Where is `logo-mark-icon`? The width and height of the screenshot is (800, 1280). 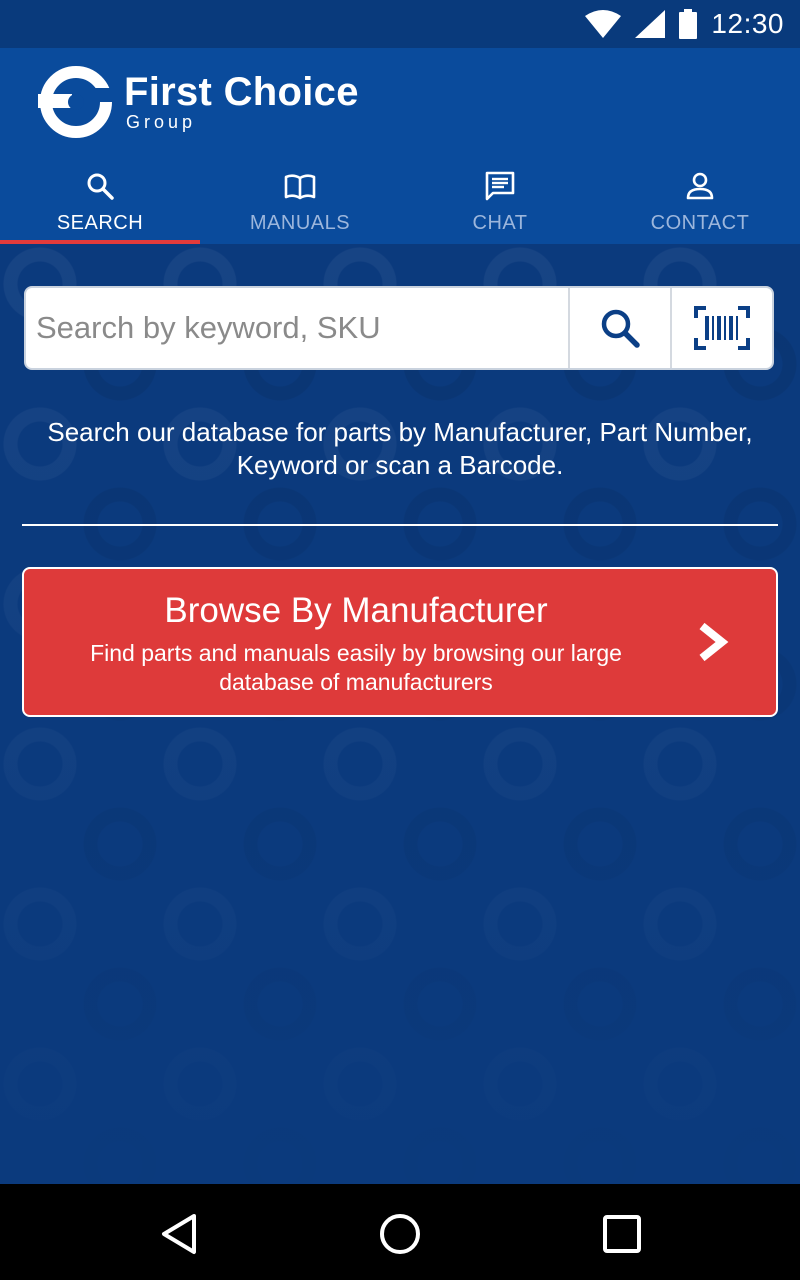 logo-mark-icon is located at coordinates (76, 102).